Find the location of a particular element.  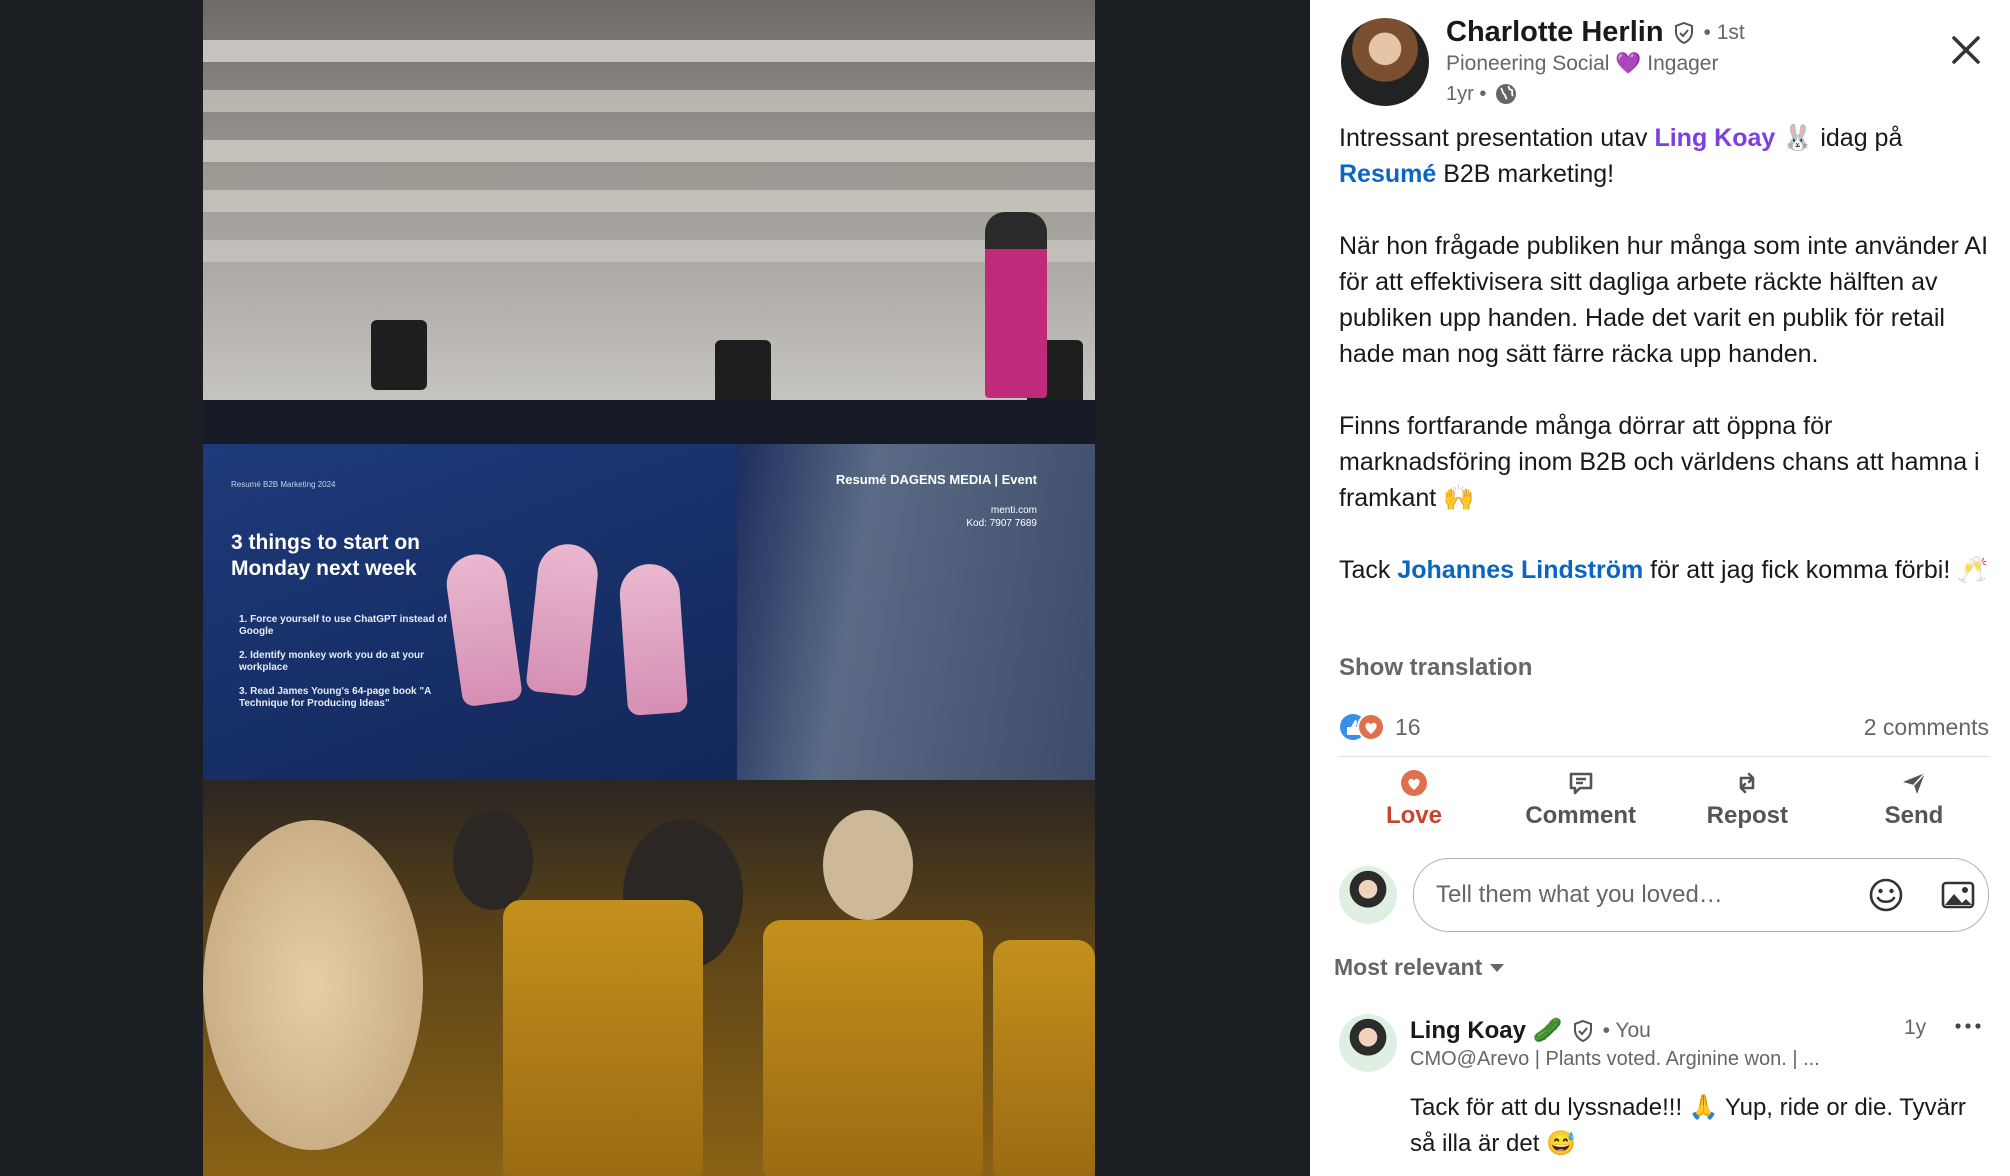

comment-author-row: Ling Koay 🥒 • You is located at coordinates (1530, 1030).